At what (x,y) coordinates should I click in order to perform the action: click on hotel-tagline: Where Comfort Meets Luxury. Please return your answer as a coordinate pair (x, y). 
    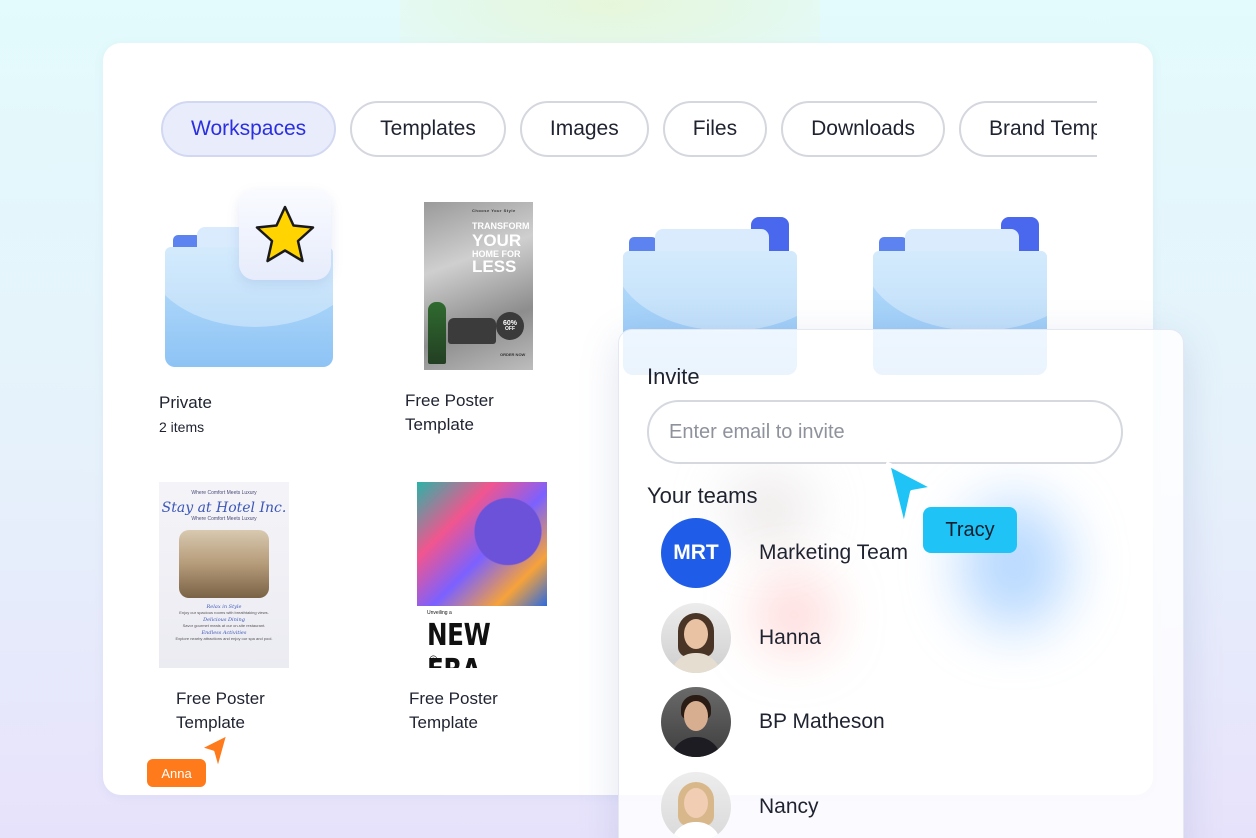
    Looking at the image, I should click on (224, 493).